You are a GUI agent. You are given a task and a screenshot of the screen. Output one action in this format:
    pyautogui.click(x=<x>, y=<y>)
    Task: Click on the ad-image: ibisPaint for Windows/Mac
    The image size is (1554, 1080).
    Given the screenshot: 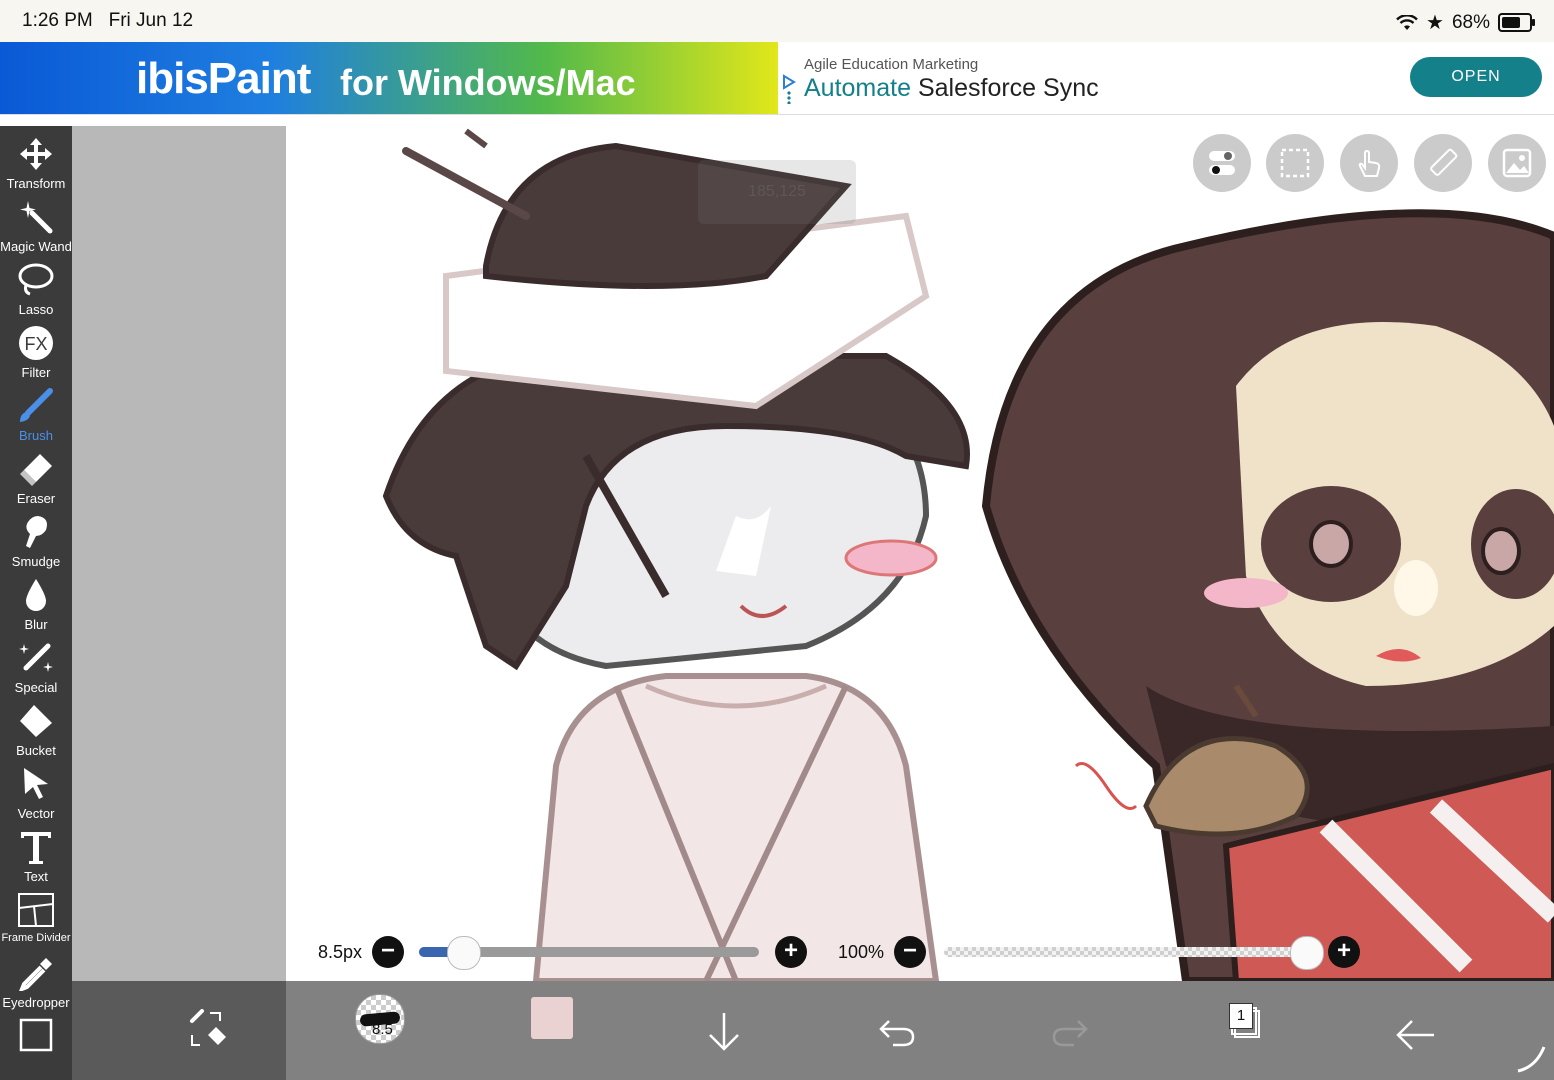 What is the action you would take?
    pyautogui.click(x=389, y=78)
    